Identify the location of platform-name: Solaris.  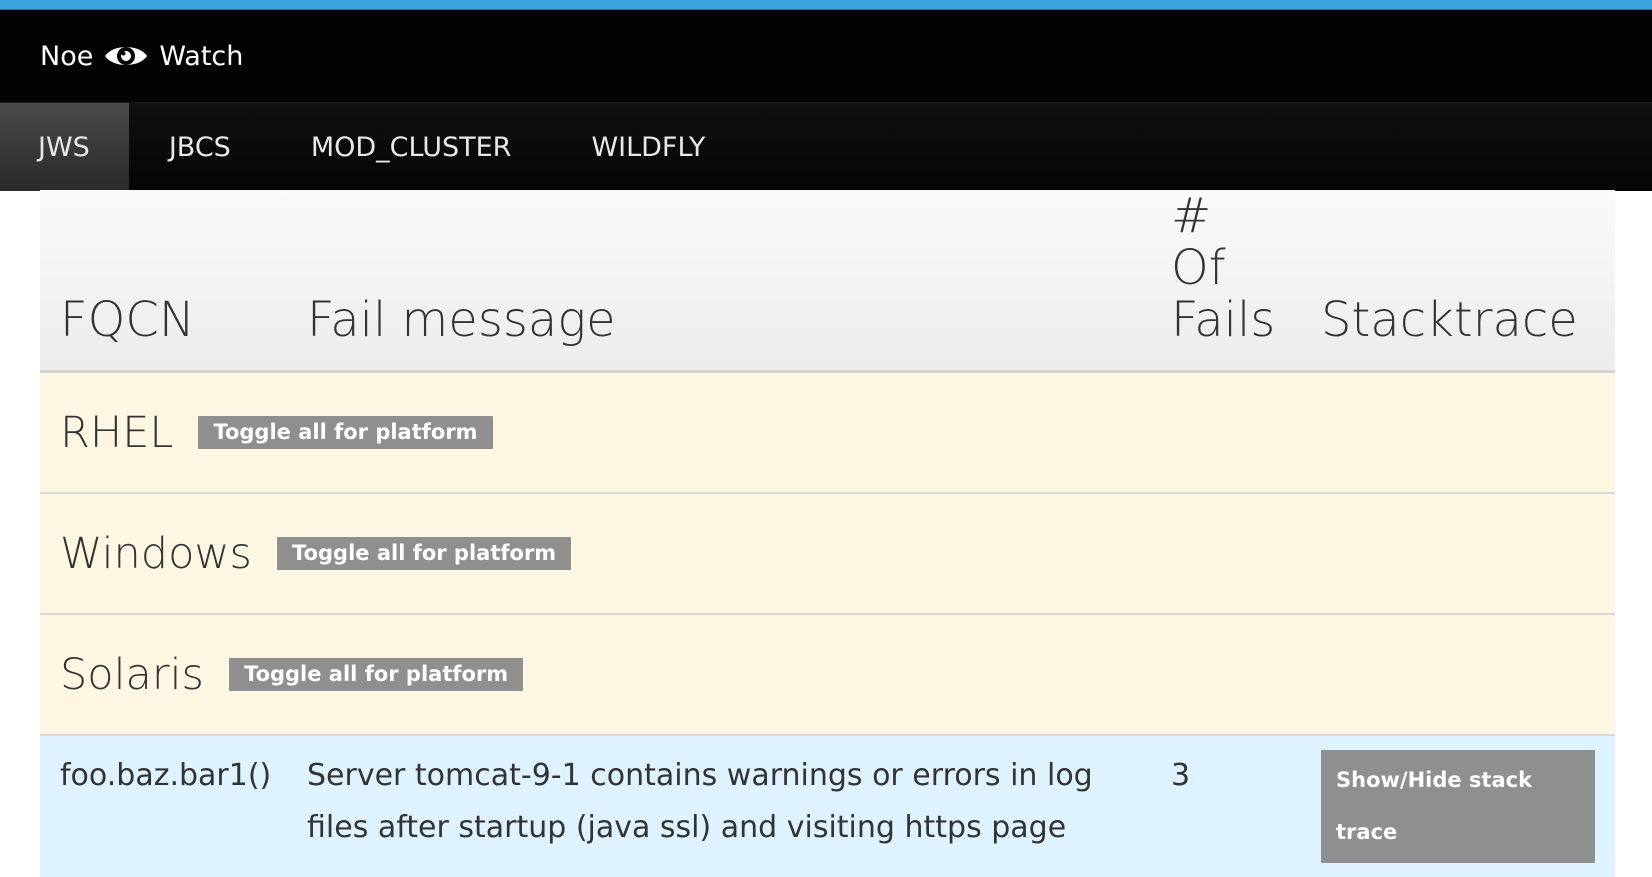
(132, 674).